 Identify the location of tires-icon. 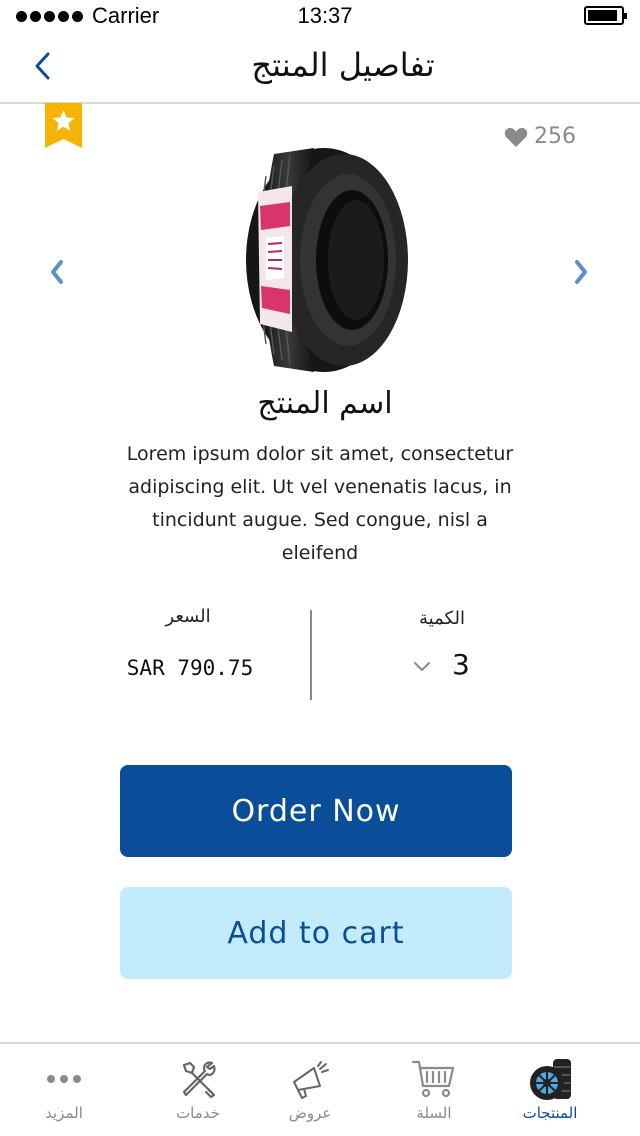
(550, 1079).